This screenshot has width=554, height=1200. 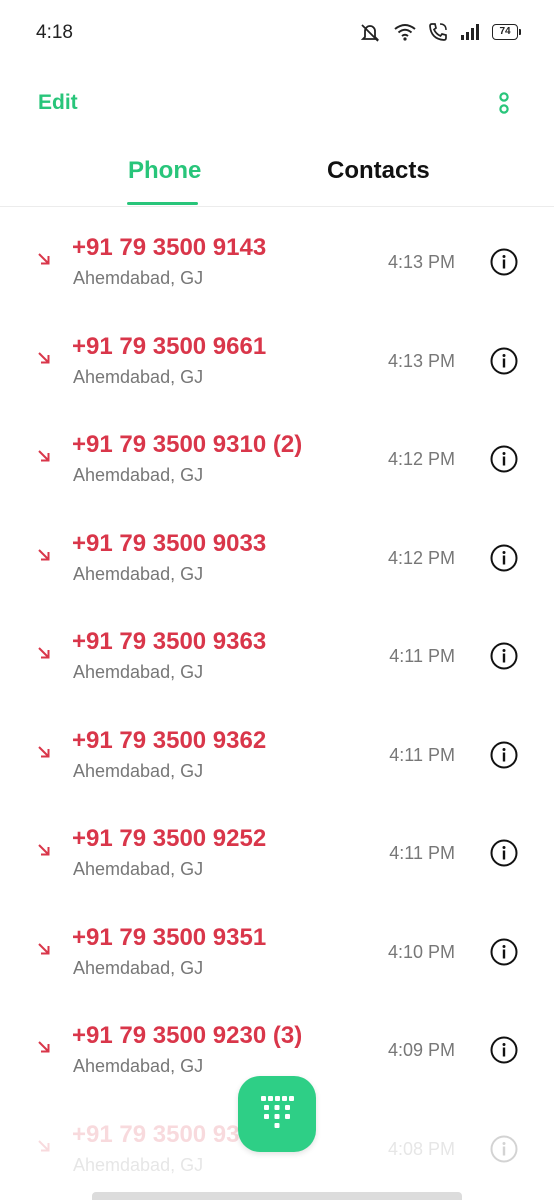 I want to click on call-number: +91 79 3500 93, so click(x=156, y=1134).